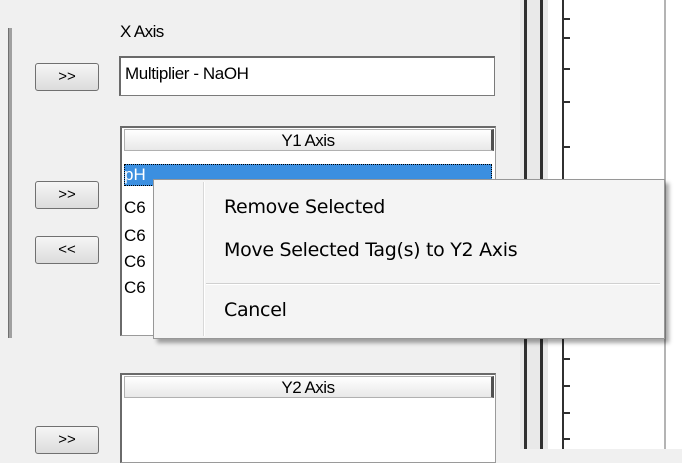 This screenshot has height=463, width=682. What do you see at coordinates (67, 250) in the screenshot?
I see `y1-axis-remove-button: <<` at bounding box center [67, 250].